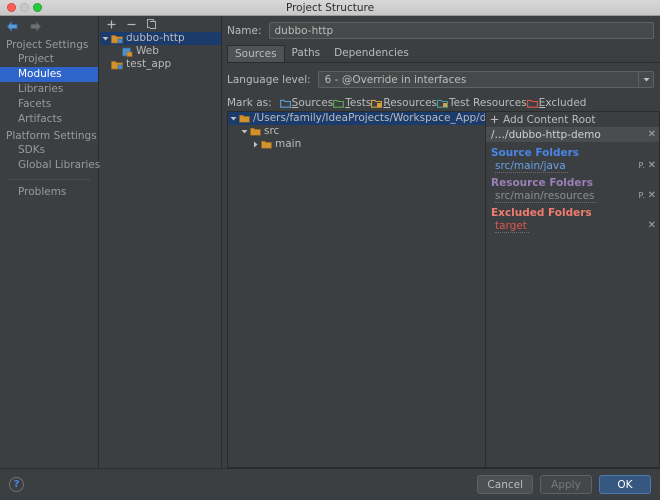 The image size is (660, 500). I want to click on sidebar-item-problems: Problems, so click(49, 192).